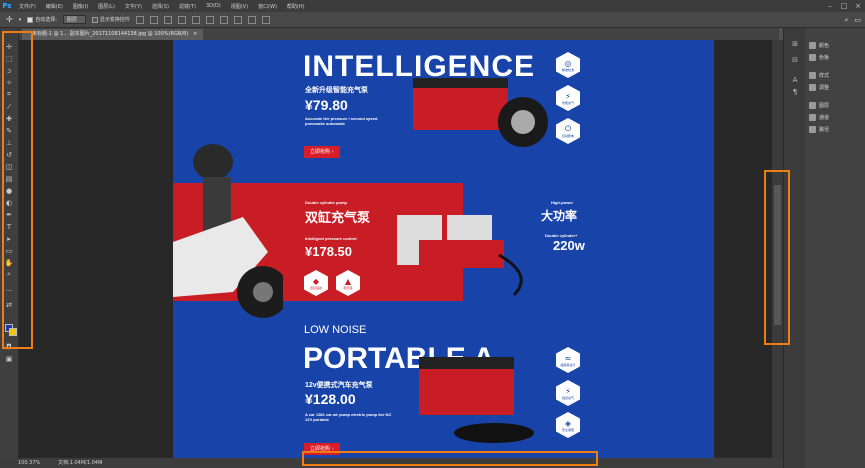  I want to click on paths-panel-icon, so click(812, 129).